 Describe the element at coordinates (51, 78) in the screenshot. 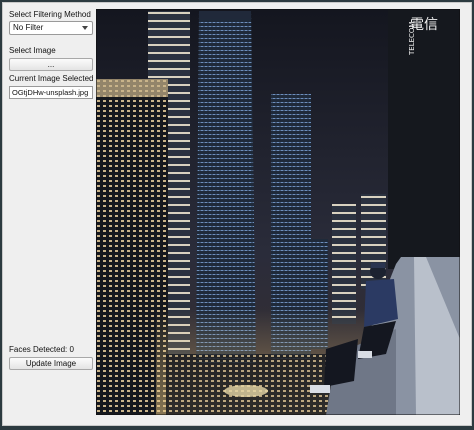

I see `current-image-label: Current Image Selected` at that location.